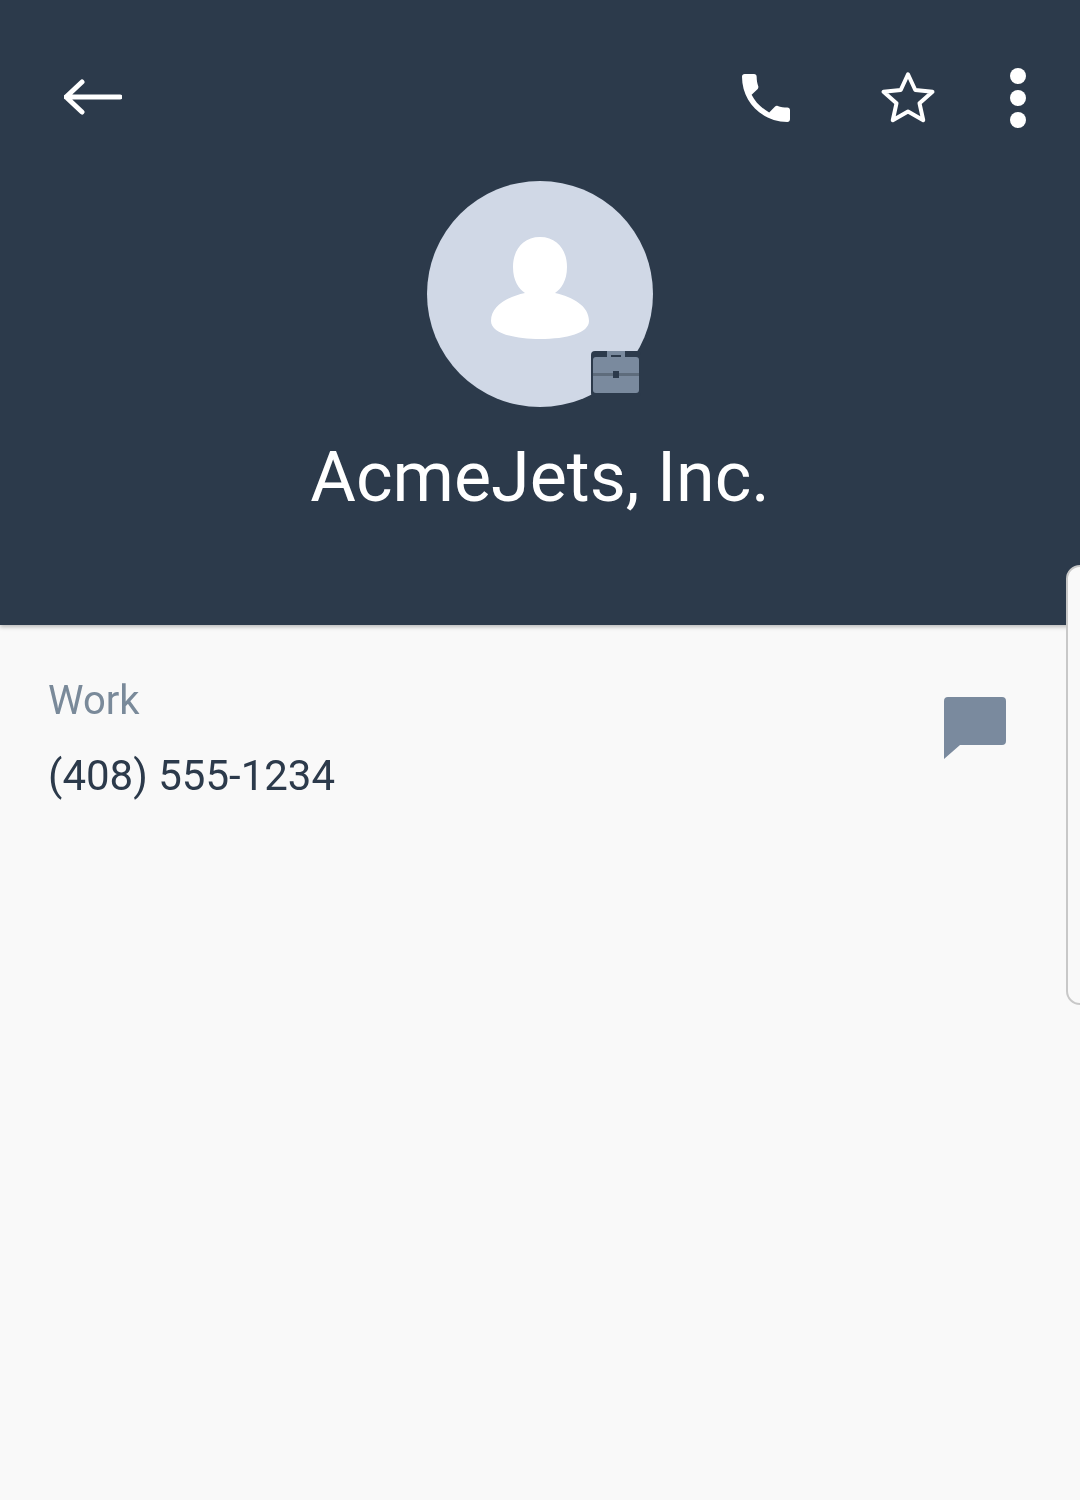 The height and width of the screenshot is (1500, 1080). What do you see at coordinates (540, 477) in the screenshot?
I see `contact-name: AcmeJets, Inc.` at bounding box center [540, 477].